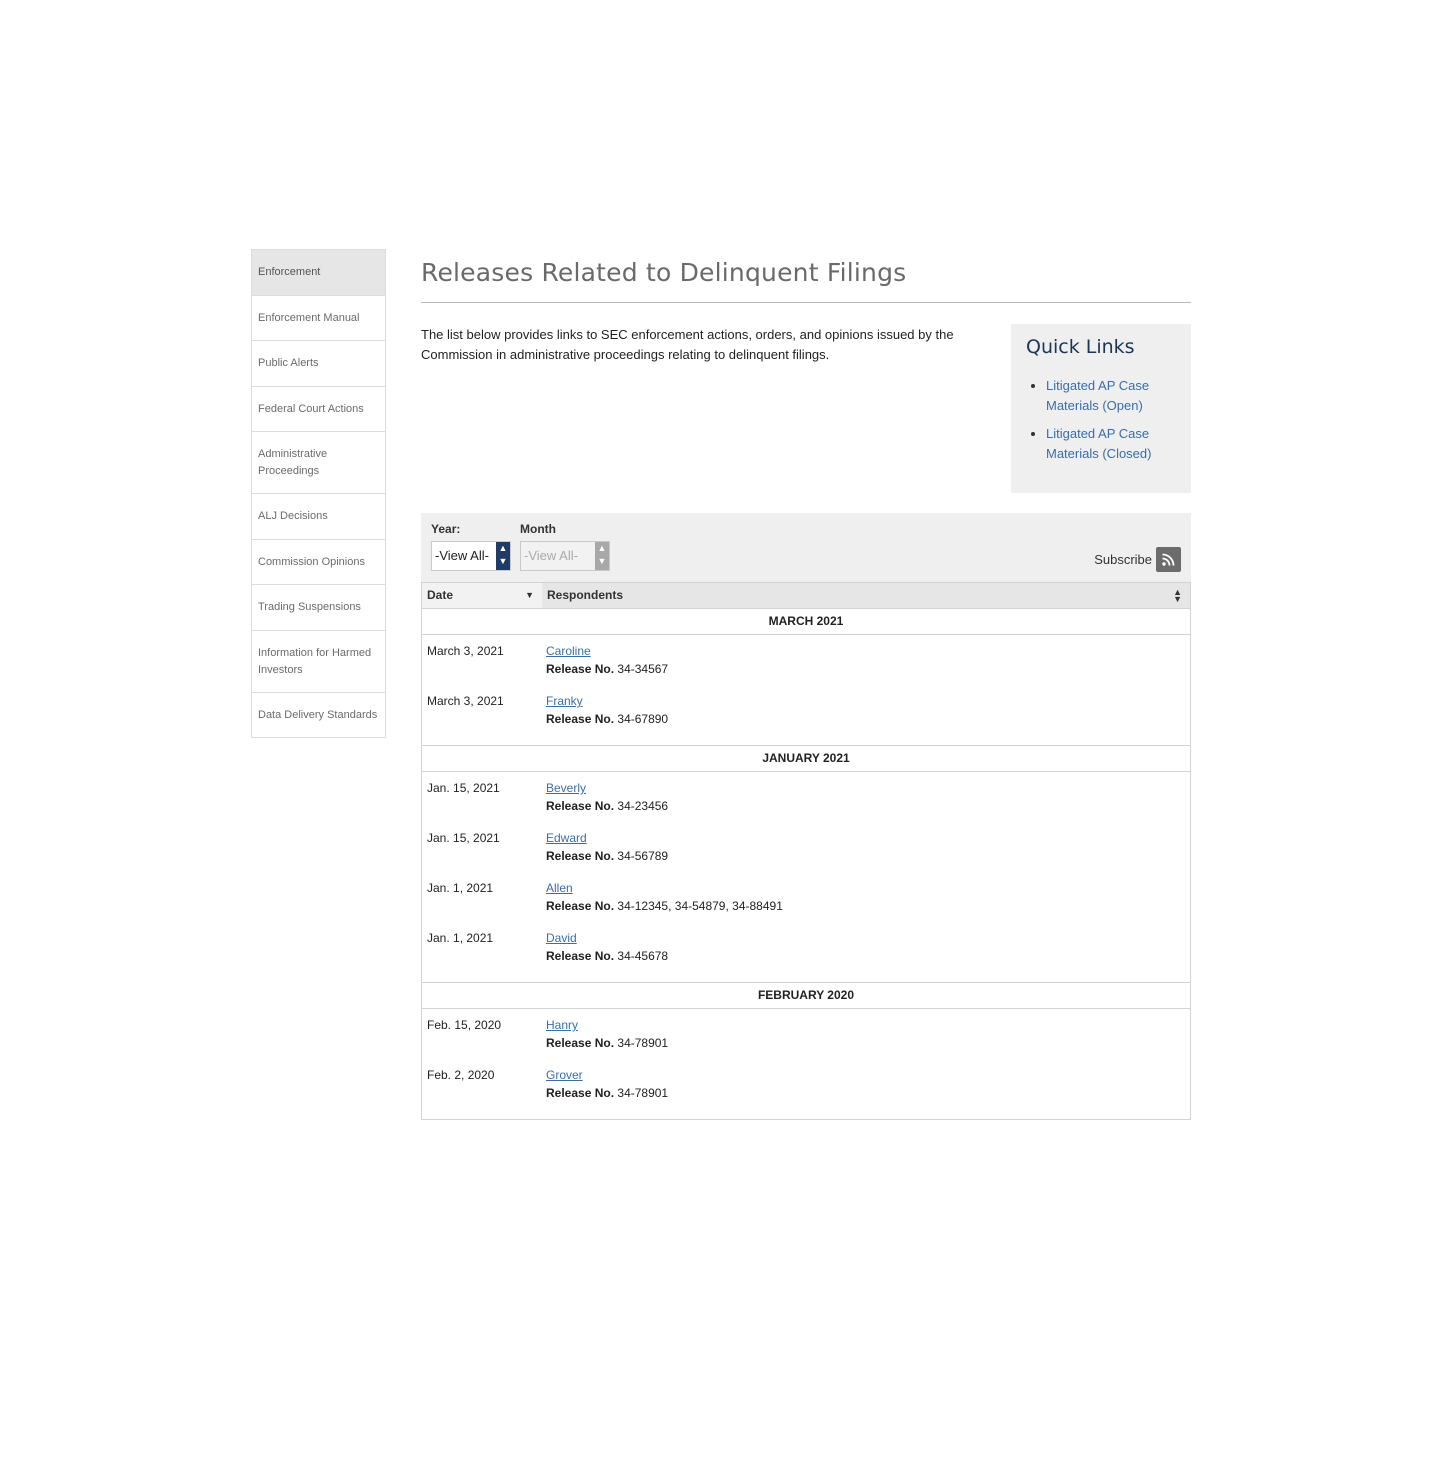 The width and height of the screenshot is (1442, 1475). I want to click on row-date: Feb. 15, 2020, so click(464, 1025).